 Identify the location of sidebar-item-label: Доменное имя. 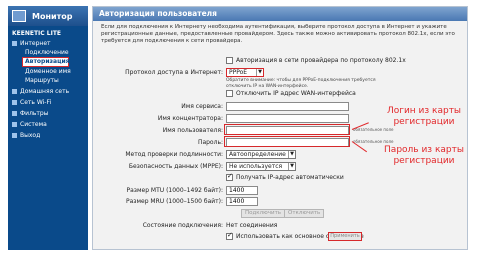
(48, 71).